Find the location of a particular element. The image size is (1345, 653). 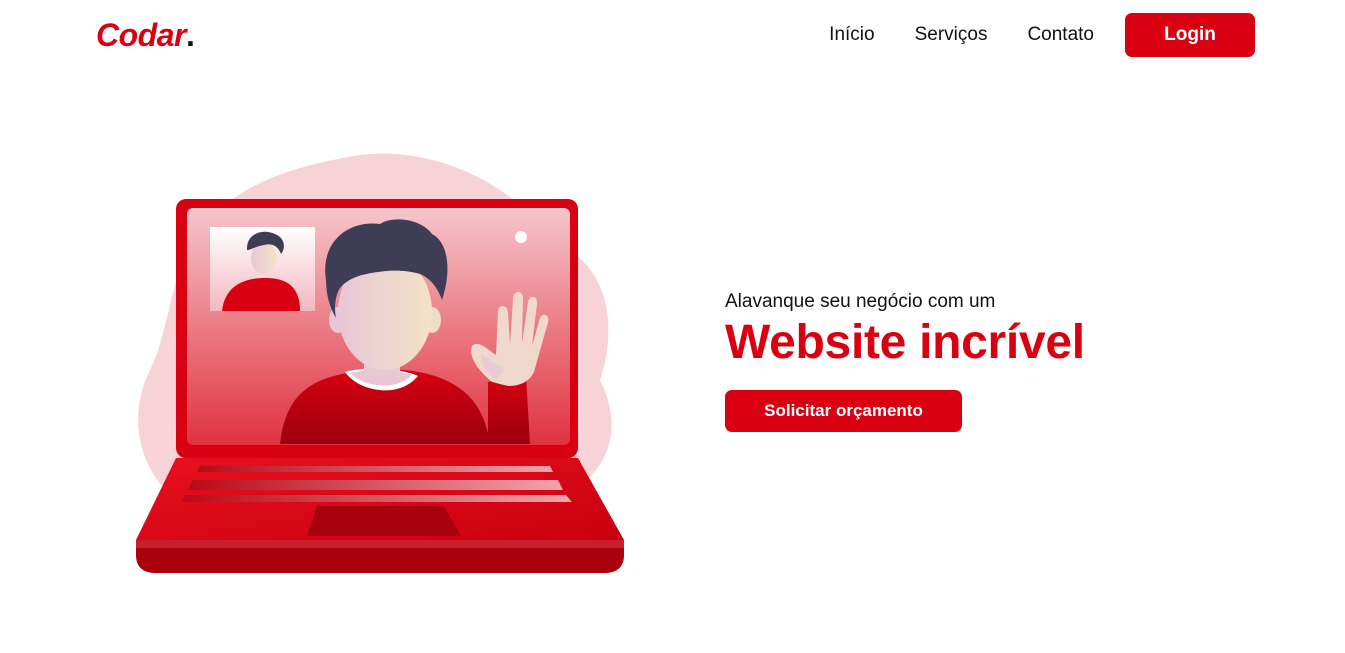

hero-title: Website incrível is located at coordinates (905, 342).